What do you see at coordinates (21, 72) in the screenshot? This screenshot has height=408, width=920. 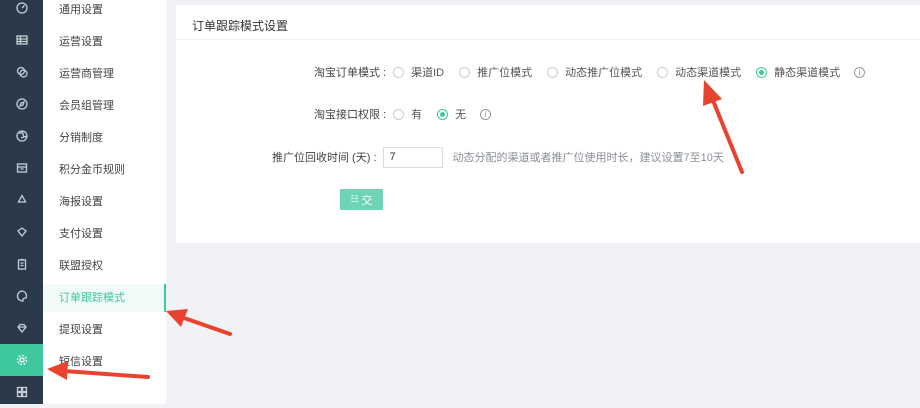 I see `coins-icon` at bounding box center [21, 72].